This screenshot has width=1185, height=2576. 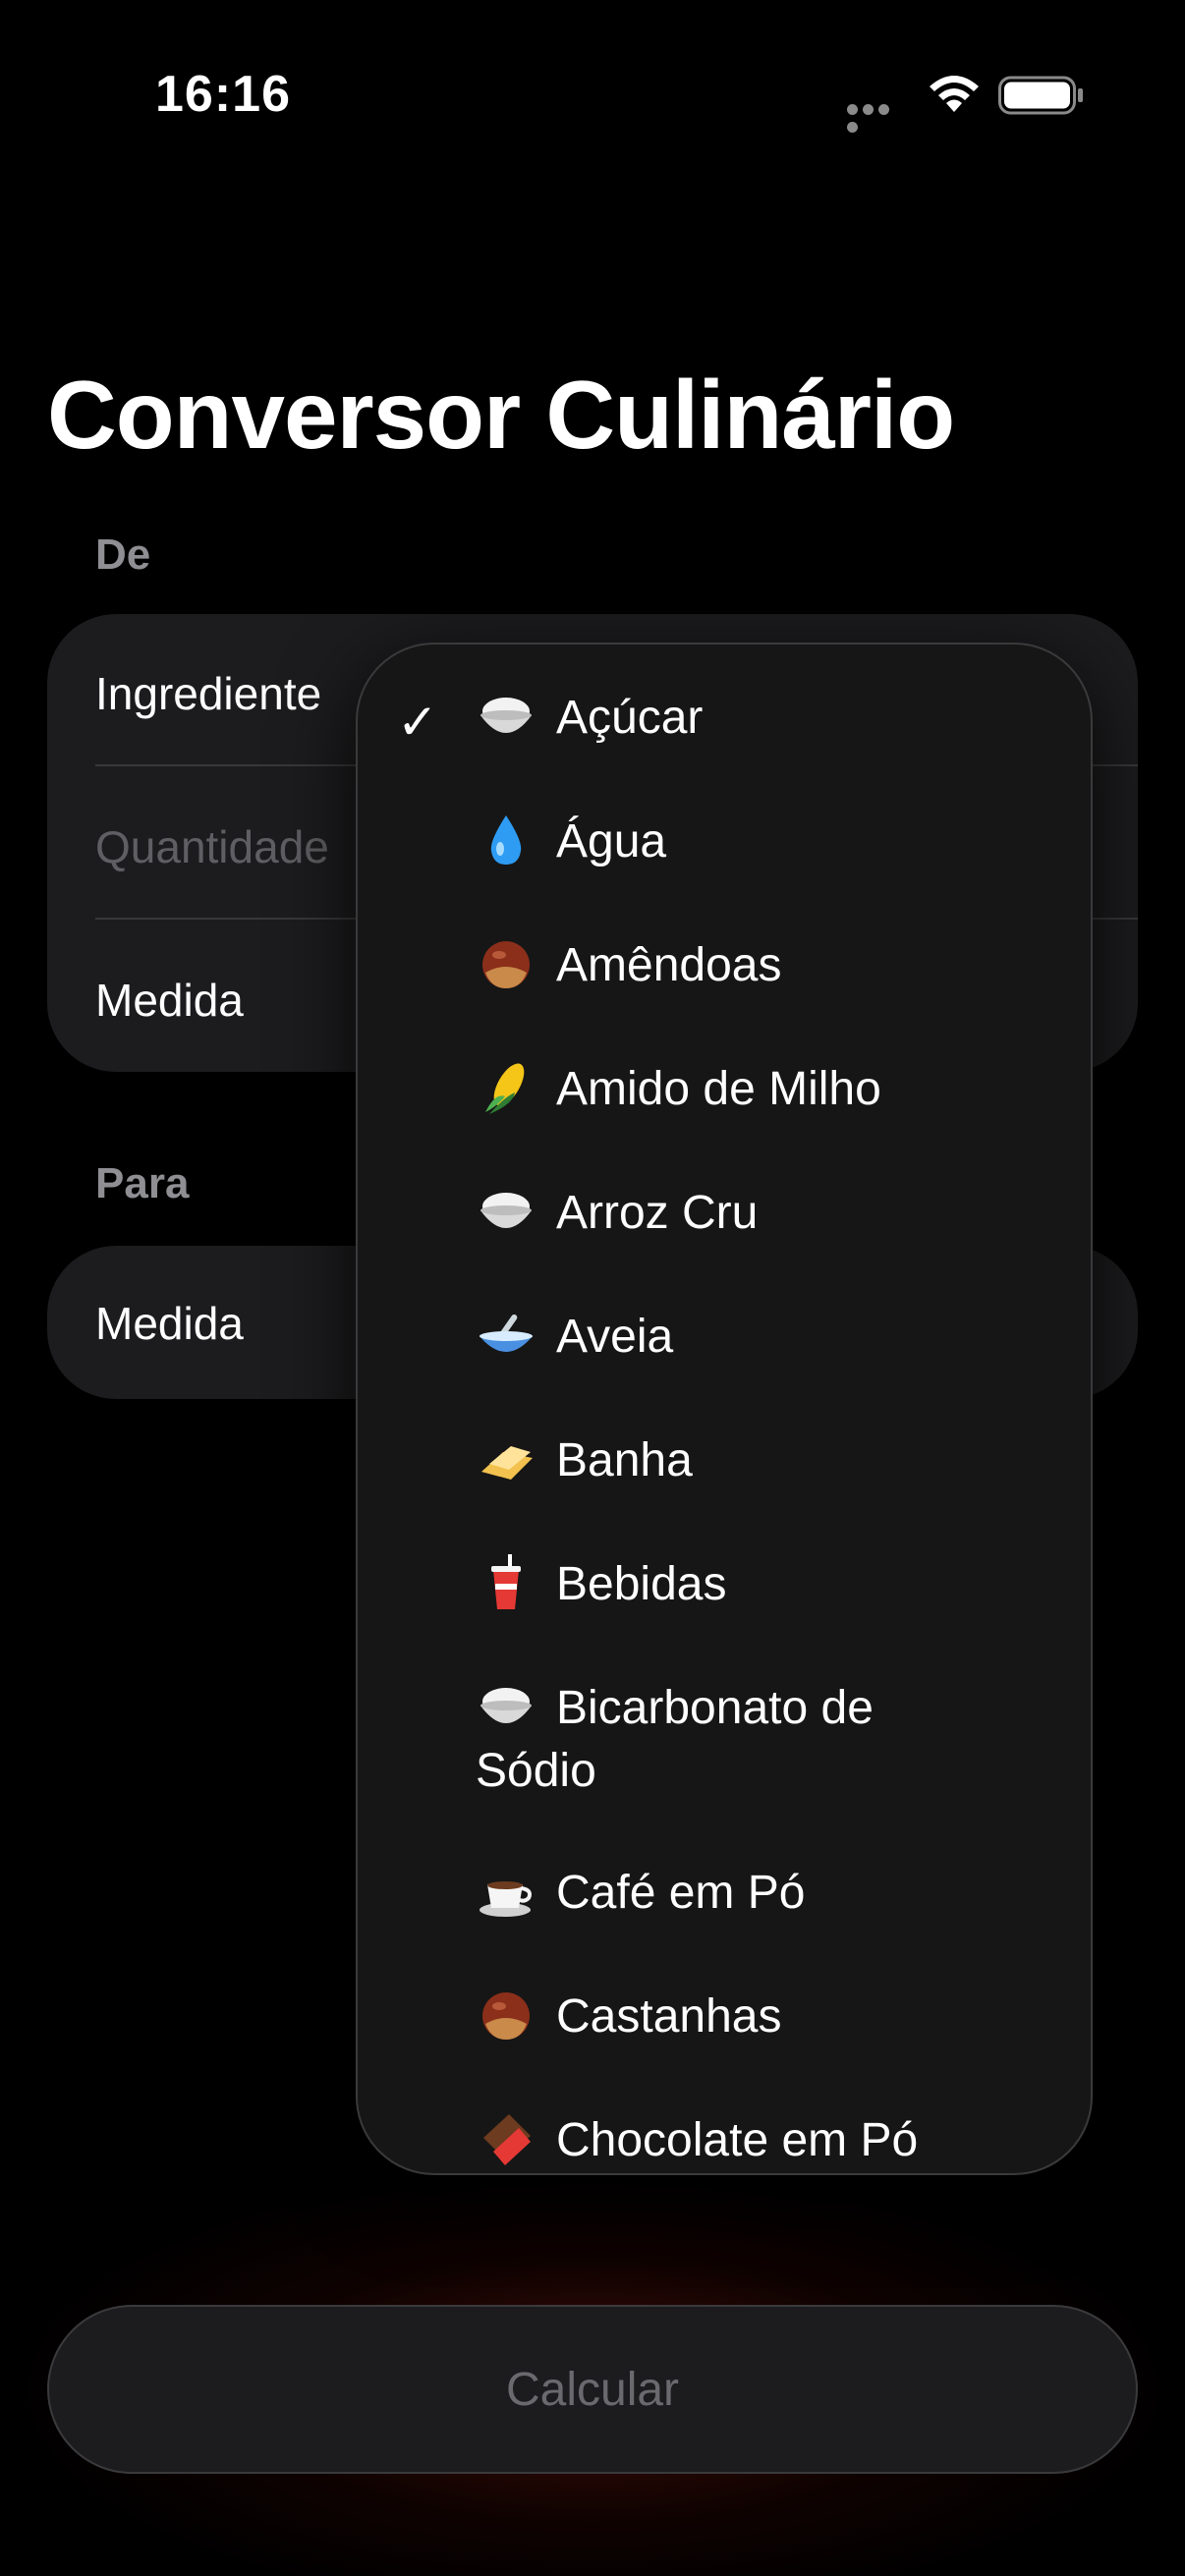 I want to click on droplet-icon, so click(x=506, y=840).